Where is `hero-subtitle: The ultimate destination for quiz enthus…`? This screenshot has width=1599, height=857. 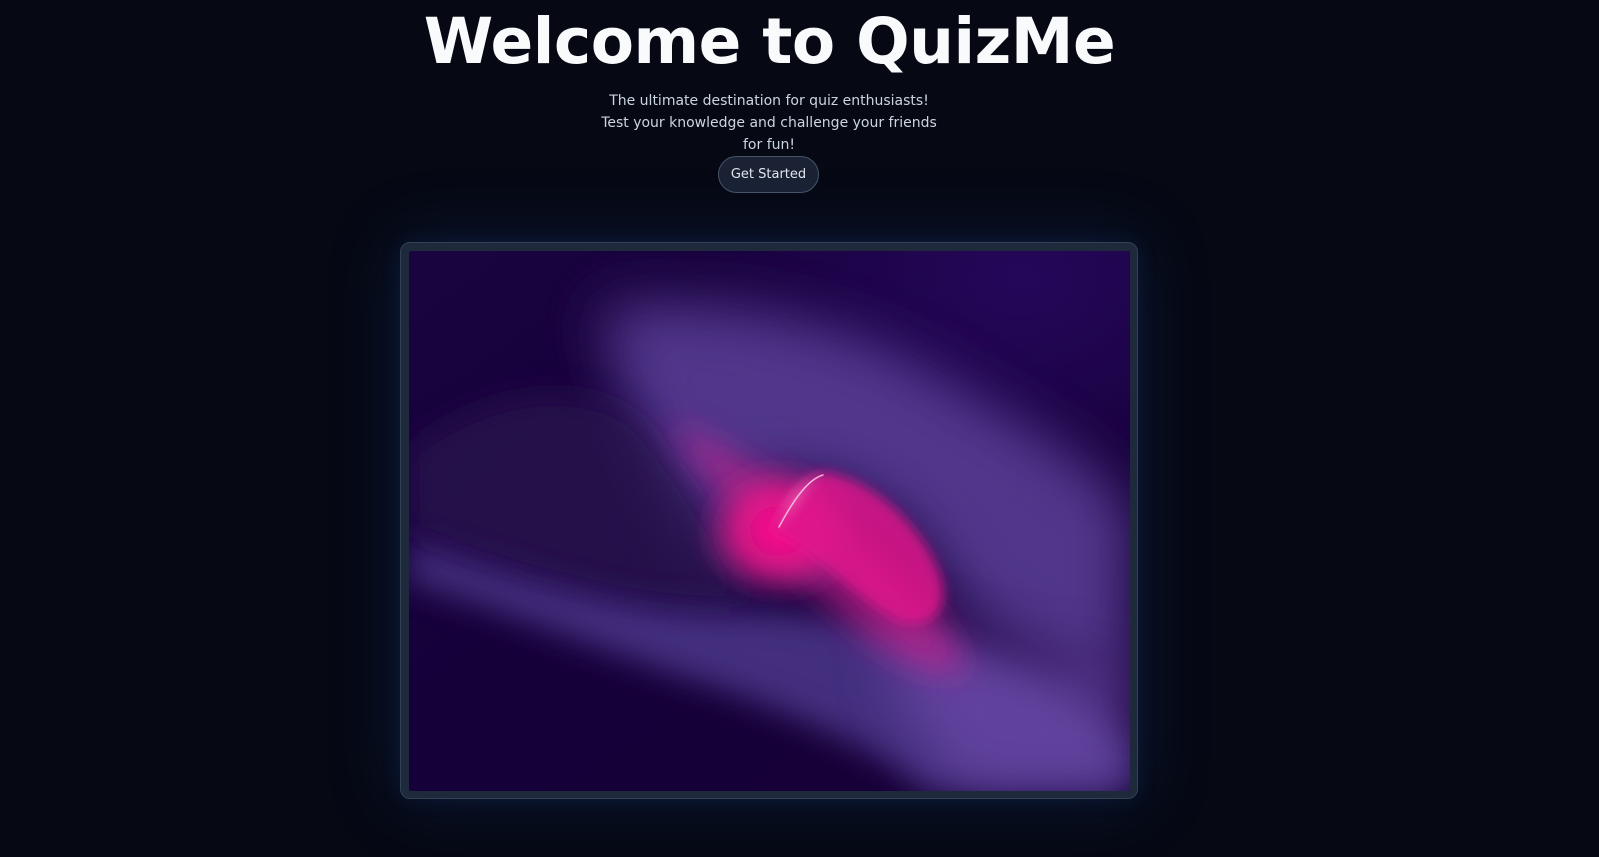 hero-subtitle: The ultimate destination for quiz enthus… is located at coordinates (769, 123).